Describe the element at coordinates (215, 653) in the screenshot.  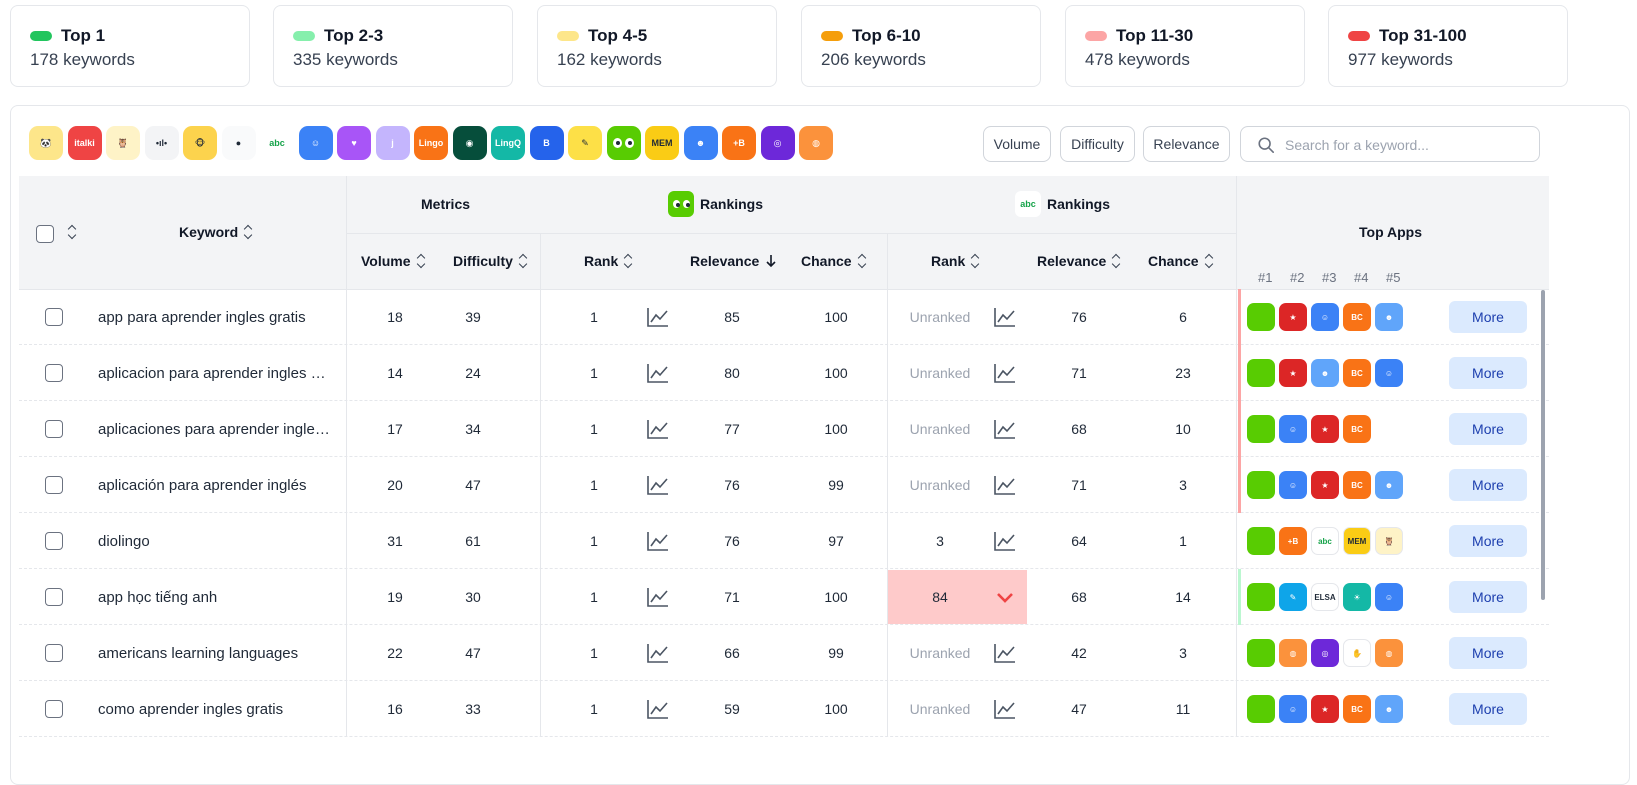
I see `keyword-text: americans learning languages` at that location.